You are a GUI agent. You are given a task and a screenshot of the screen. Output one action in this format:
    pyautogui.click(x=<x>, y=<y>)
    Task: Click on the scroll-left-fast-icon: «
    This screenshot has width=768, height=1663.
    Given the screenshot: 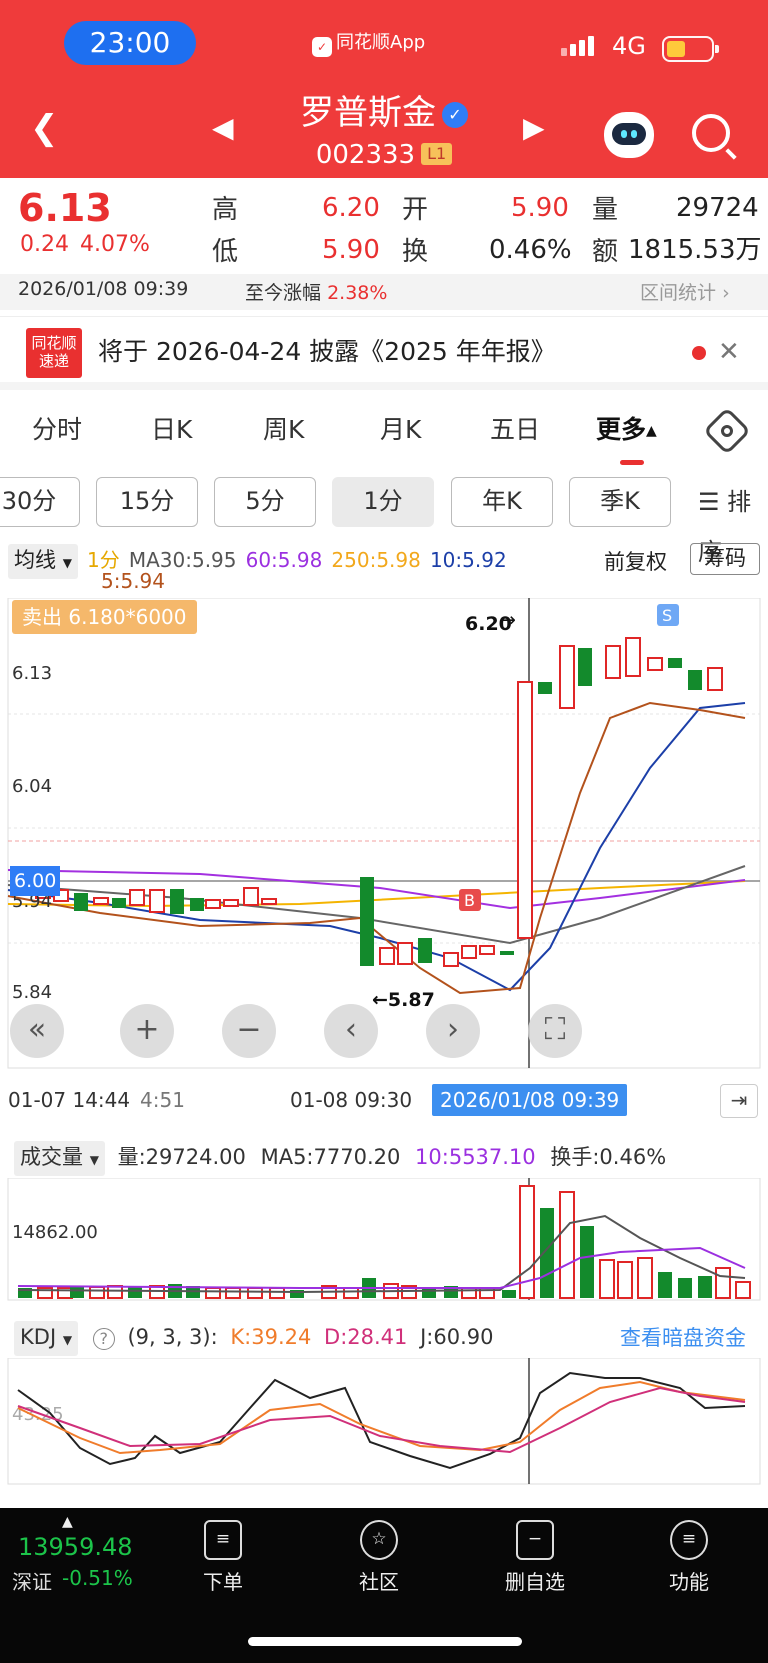 What is the action you would take?
    pyautogui.click(x=37, y=1031)
    